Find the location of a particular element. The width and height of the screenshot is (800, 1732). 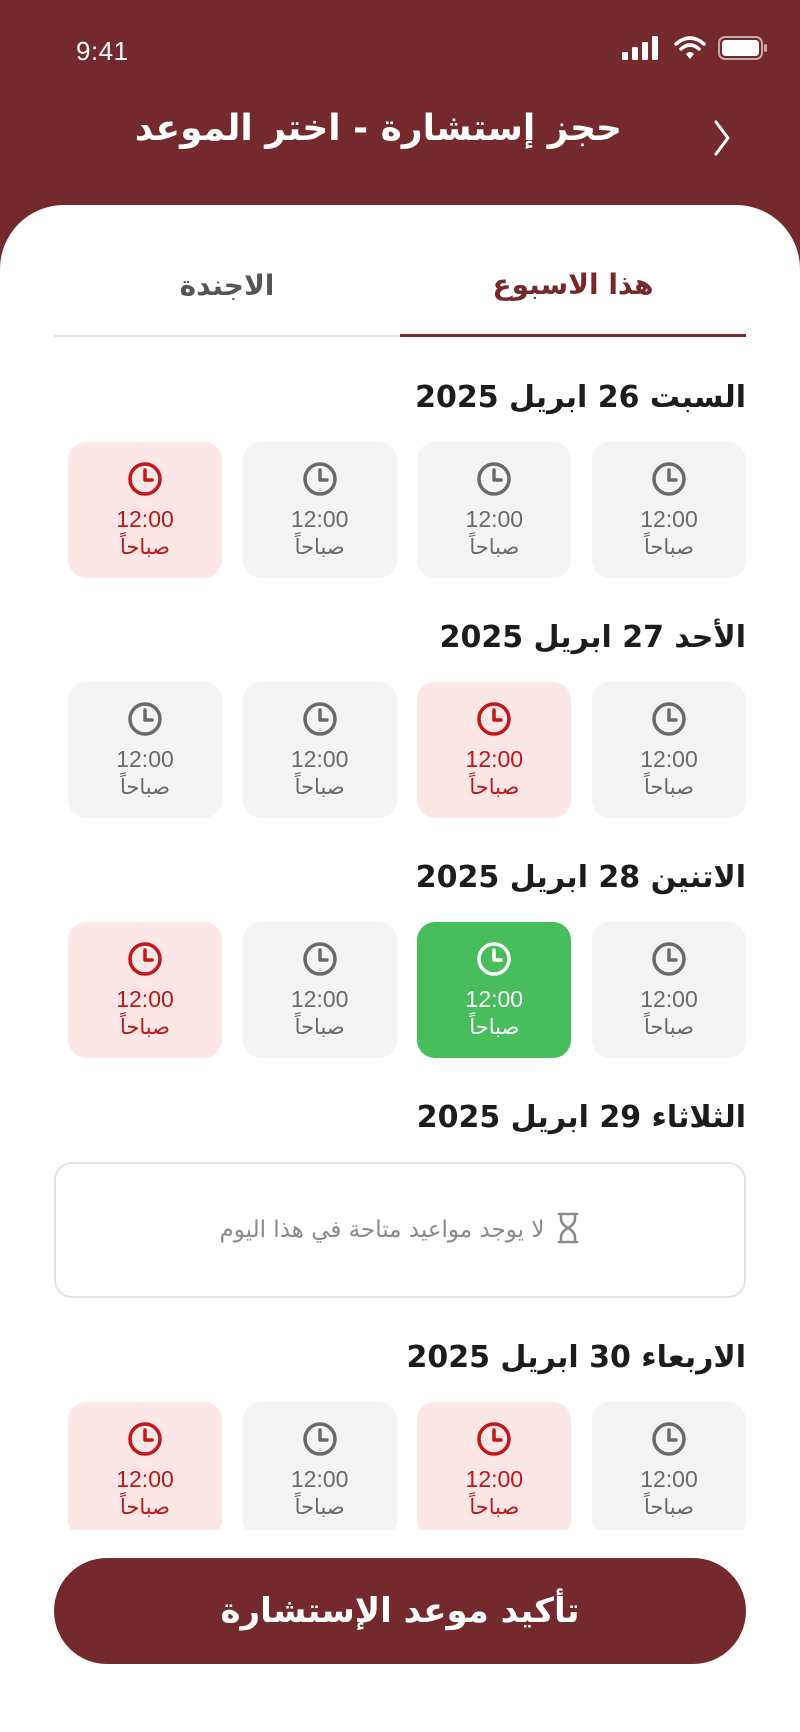

header: حجز إستشارة - اختر الموعد is located at coordinates (400, 150).